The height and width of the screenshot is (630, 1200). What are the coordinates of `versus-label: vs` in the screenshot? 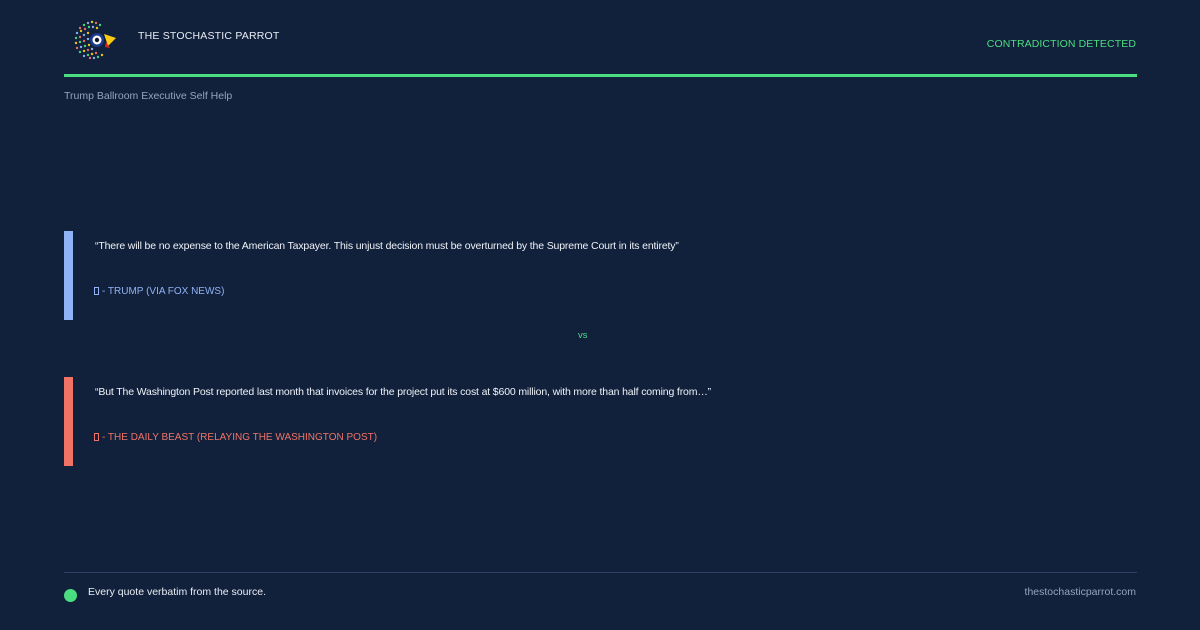 It's located at (583, 335).